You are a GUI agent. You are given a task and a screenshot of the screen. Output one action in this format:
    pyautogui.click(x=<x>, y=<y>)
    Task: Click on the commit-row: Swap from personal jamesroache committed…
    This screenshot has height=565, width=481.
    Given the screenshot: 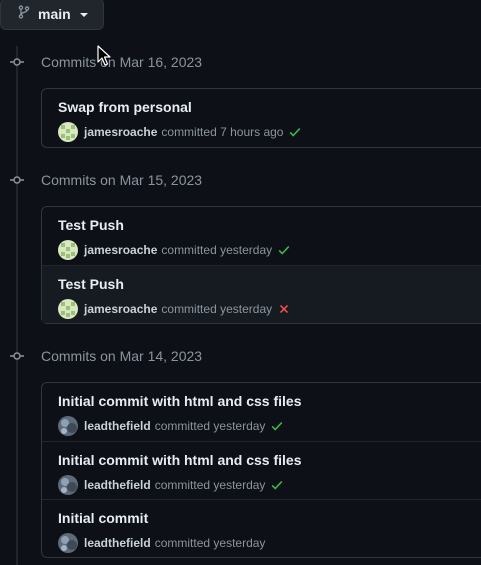 What is the action you would take?
    pyautogui.click(x=261, y=118)
    